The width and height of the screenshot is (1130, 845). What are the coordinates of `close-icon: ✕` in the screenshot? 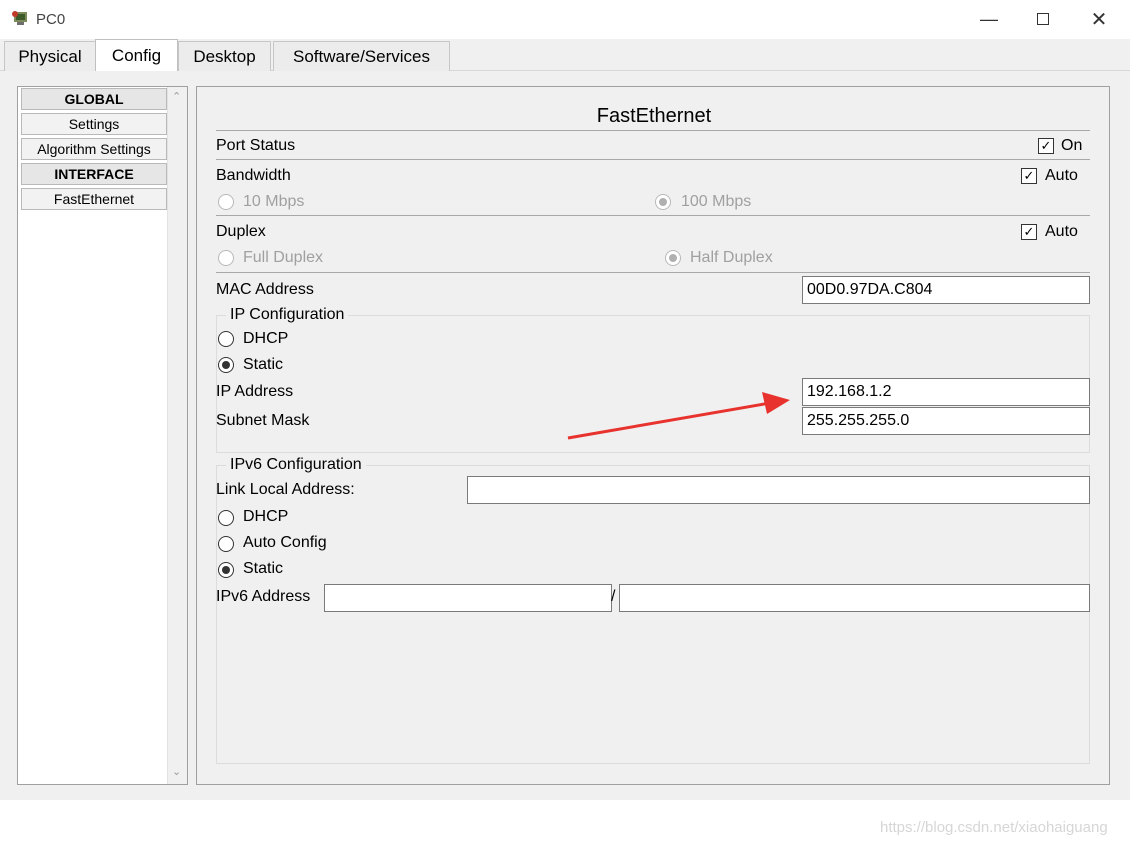 It's located at (1099, 19).